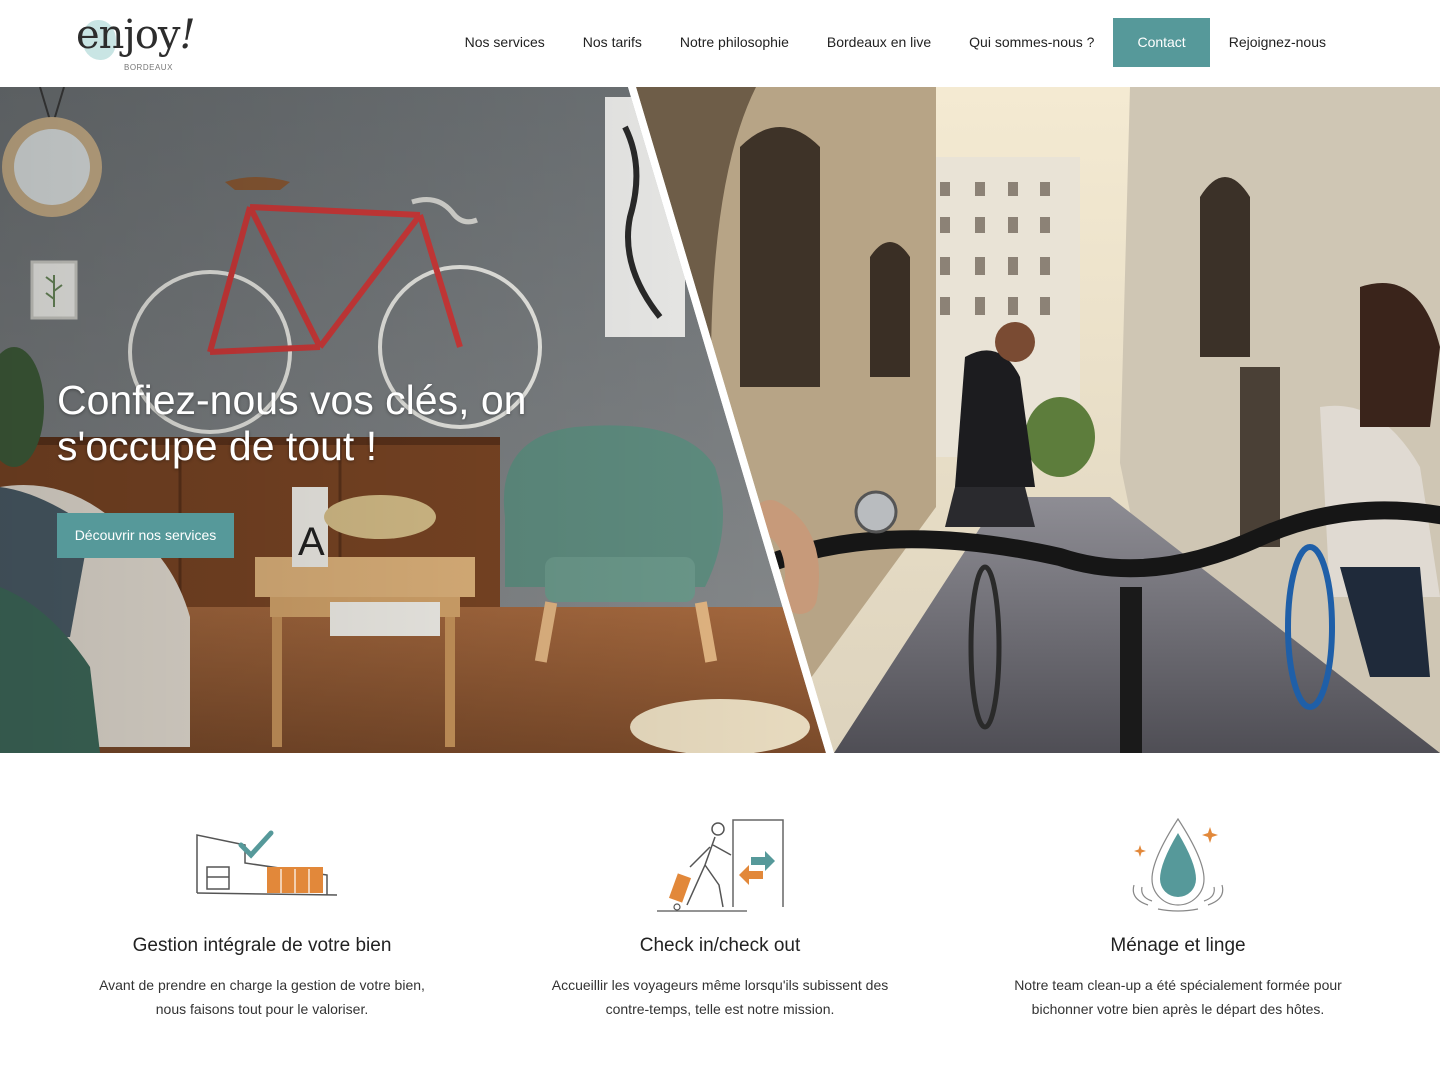 The height and width of the screenshot is (1080, 1440). What do you see at coordinates (612, 42) in the screenshot?
I see `nav-item-tarifs: Nos tarifs` at bounding box center [612, 42].